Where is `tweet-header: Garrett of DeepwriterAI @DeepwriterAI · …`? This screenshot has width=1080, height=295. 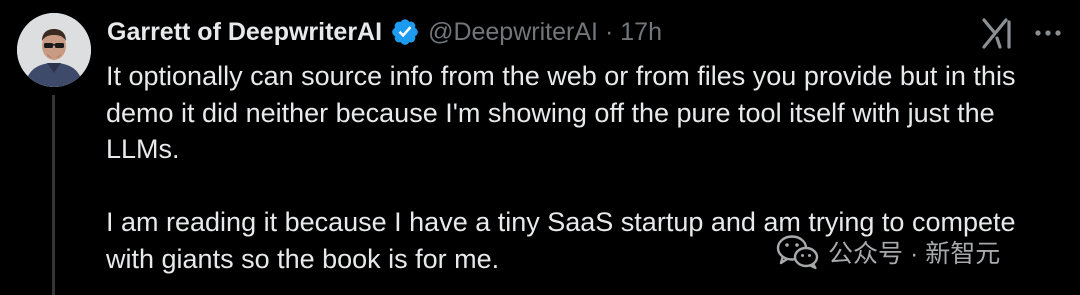 tweet-header: Garrett of DeepwriterAI @DeepwriterAI · … is located at coordinates (384, 32).